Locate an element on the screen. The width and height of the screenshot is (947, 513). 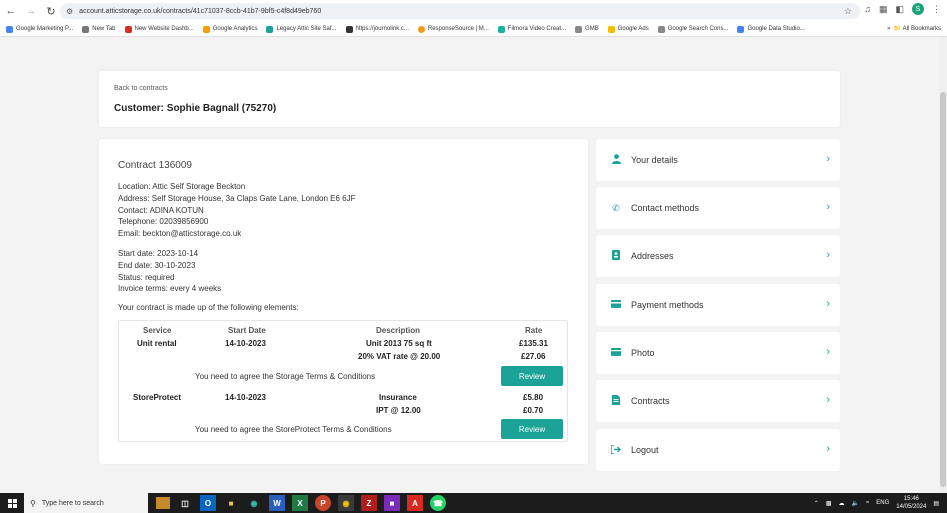
status-text: Status: required is located at coordinates (146, 277).